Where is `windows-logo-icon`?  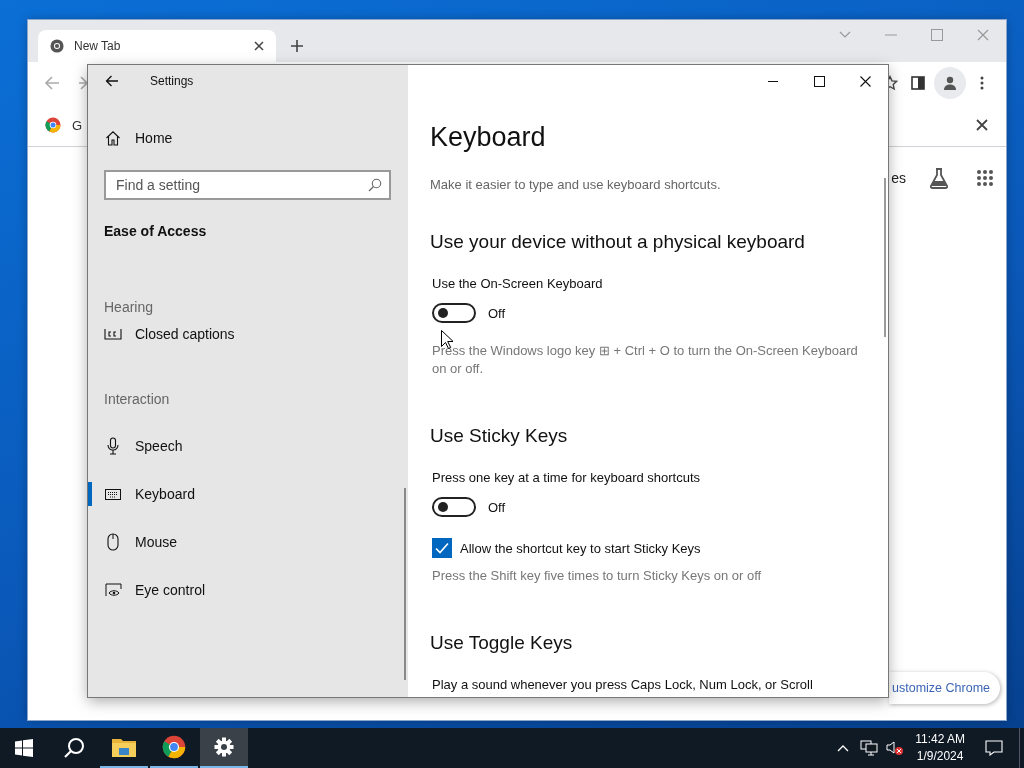 windows-logo-icon is located at coordinates (24, 748).